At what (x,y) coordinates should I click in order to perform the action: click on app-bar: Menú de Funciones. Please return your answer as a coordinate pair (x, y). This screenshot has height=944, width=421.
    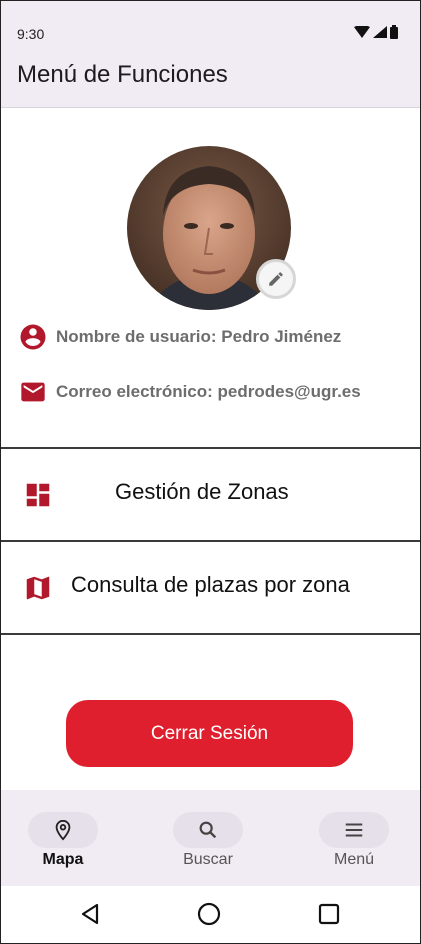
    Looking at the image, I should click on (210, 79).